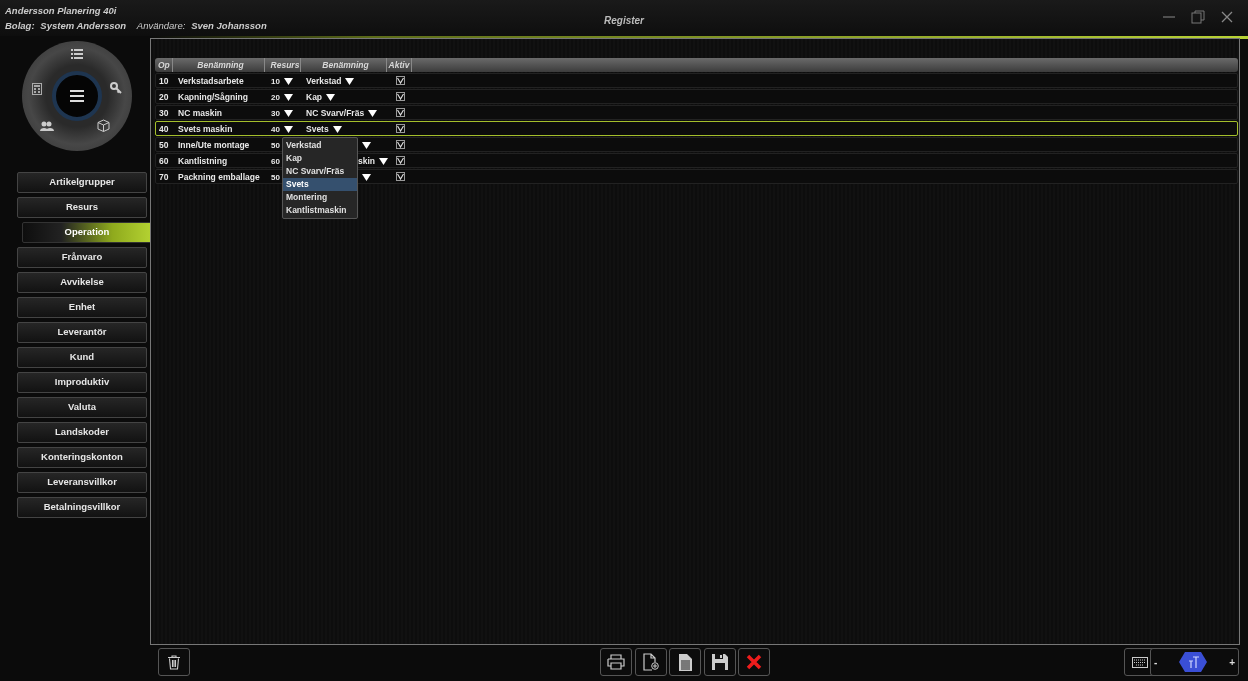 The image size is (1248, 681). What do you see at coordinates (366, 161) in the screenshot?
I see `resource-name-cell: skin` at bounding box center [366, 161].